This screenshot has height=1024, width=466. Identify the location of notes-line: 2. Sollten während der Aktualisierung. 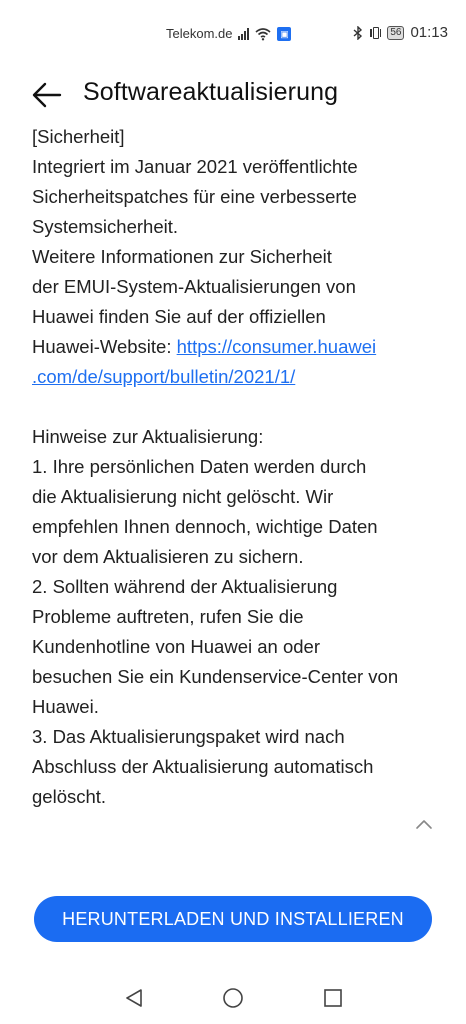
(185, 586).